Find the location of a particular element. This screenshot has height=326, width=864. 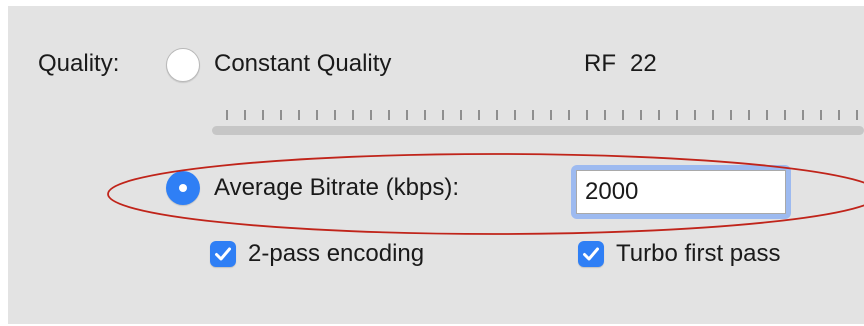

radio-on-icon is located at coordinates (183, 188).